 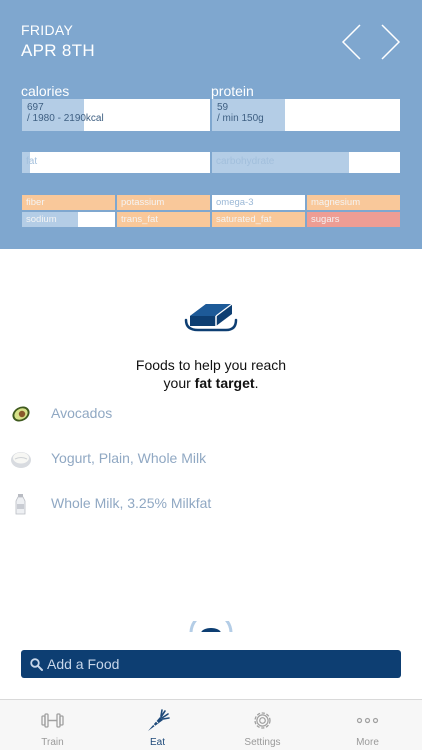 I want to click on sodium-progress-bar: sodium, so click(x=68, y=219).